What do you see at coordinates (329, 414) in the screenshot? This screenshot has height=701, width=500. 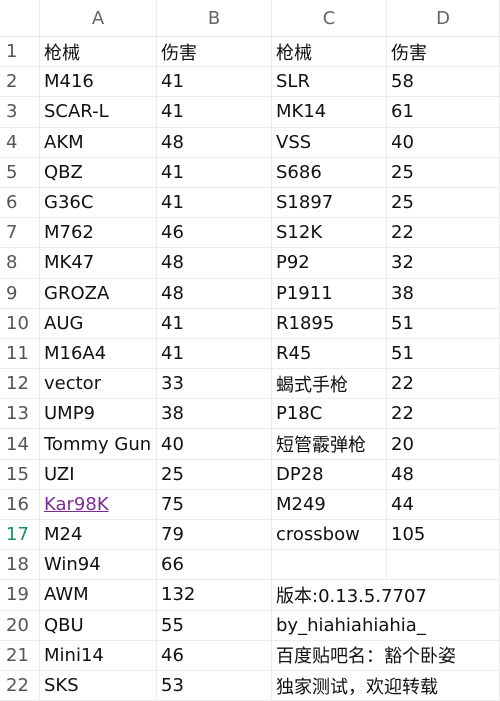 I see `cell-c: P18C` at bounding box center [329, 414].